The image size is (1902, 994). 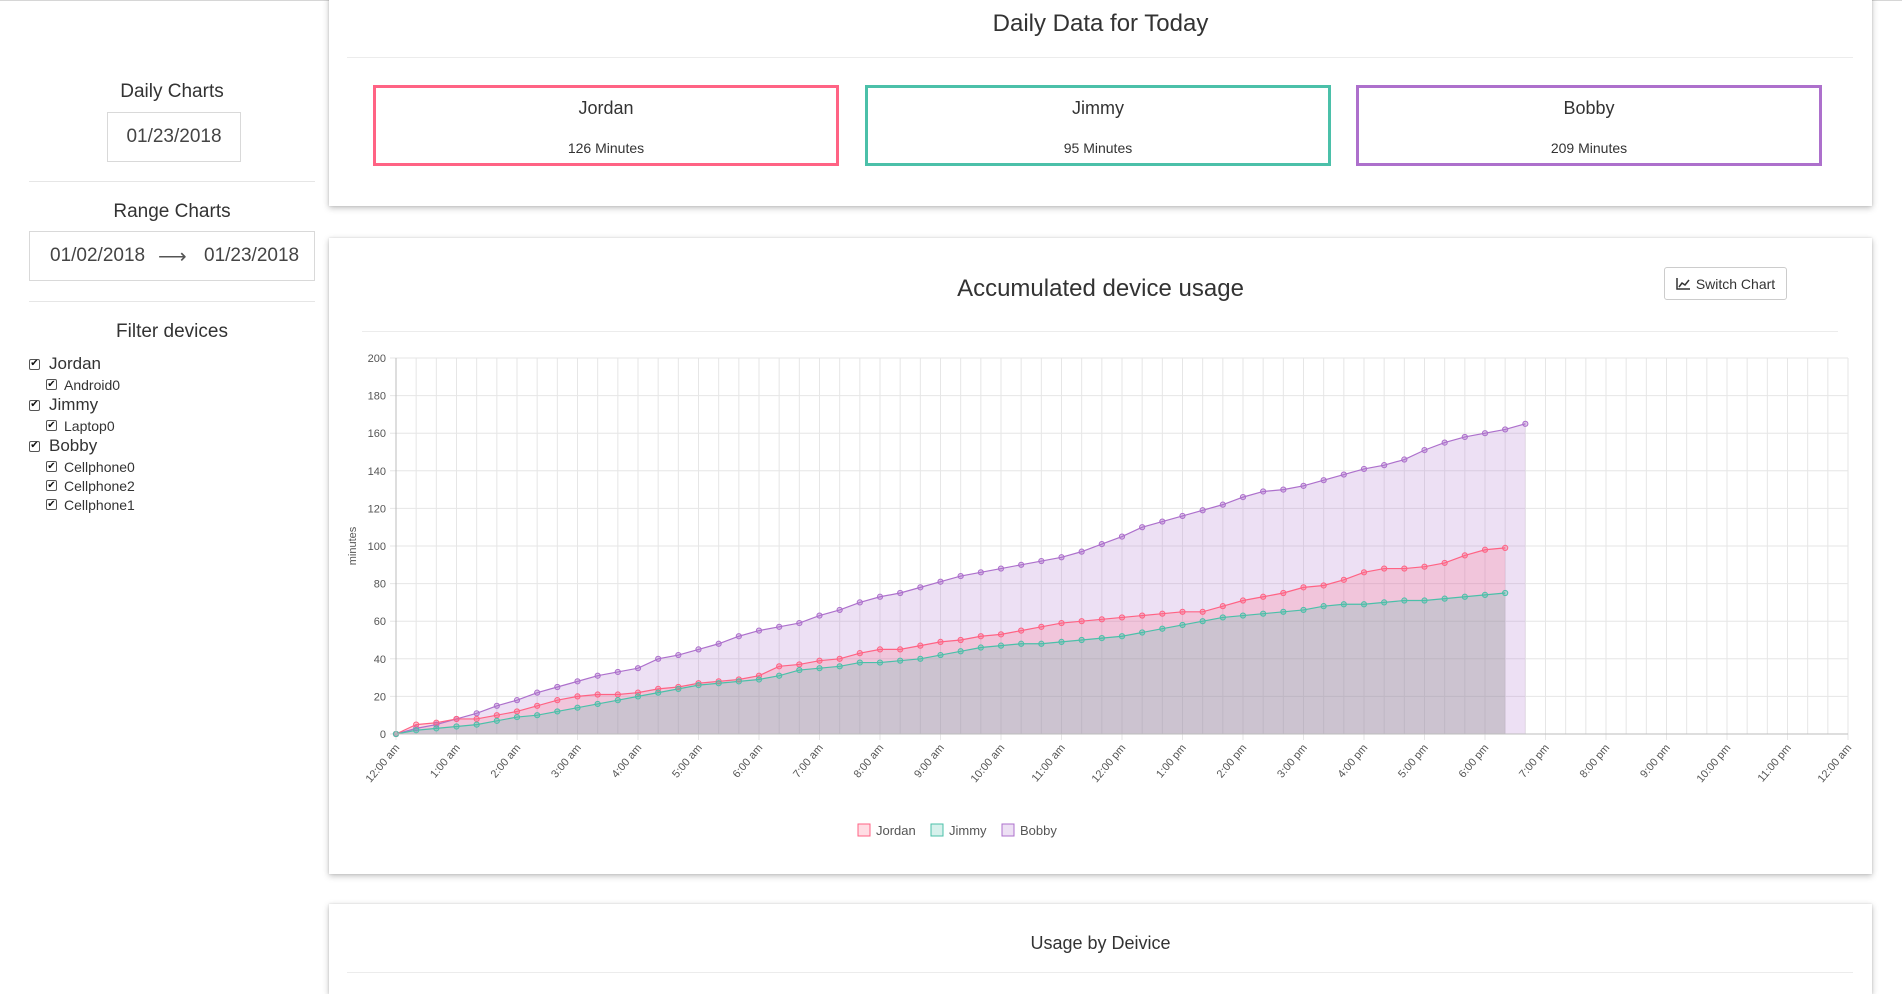 I want to click on x-tick-label: 7:00 pm, so click(x=1534, y=761).